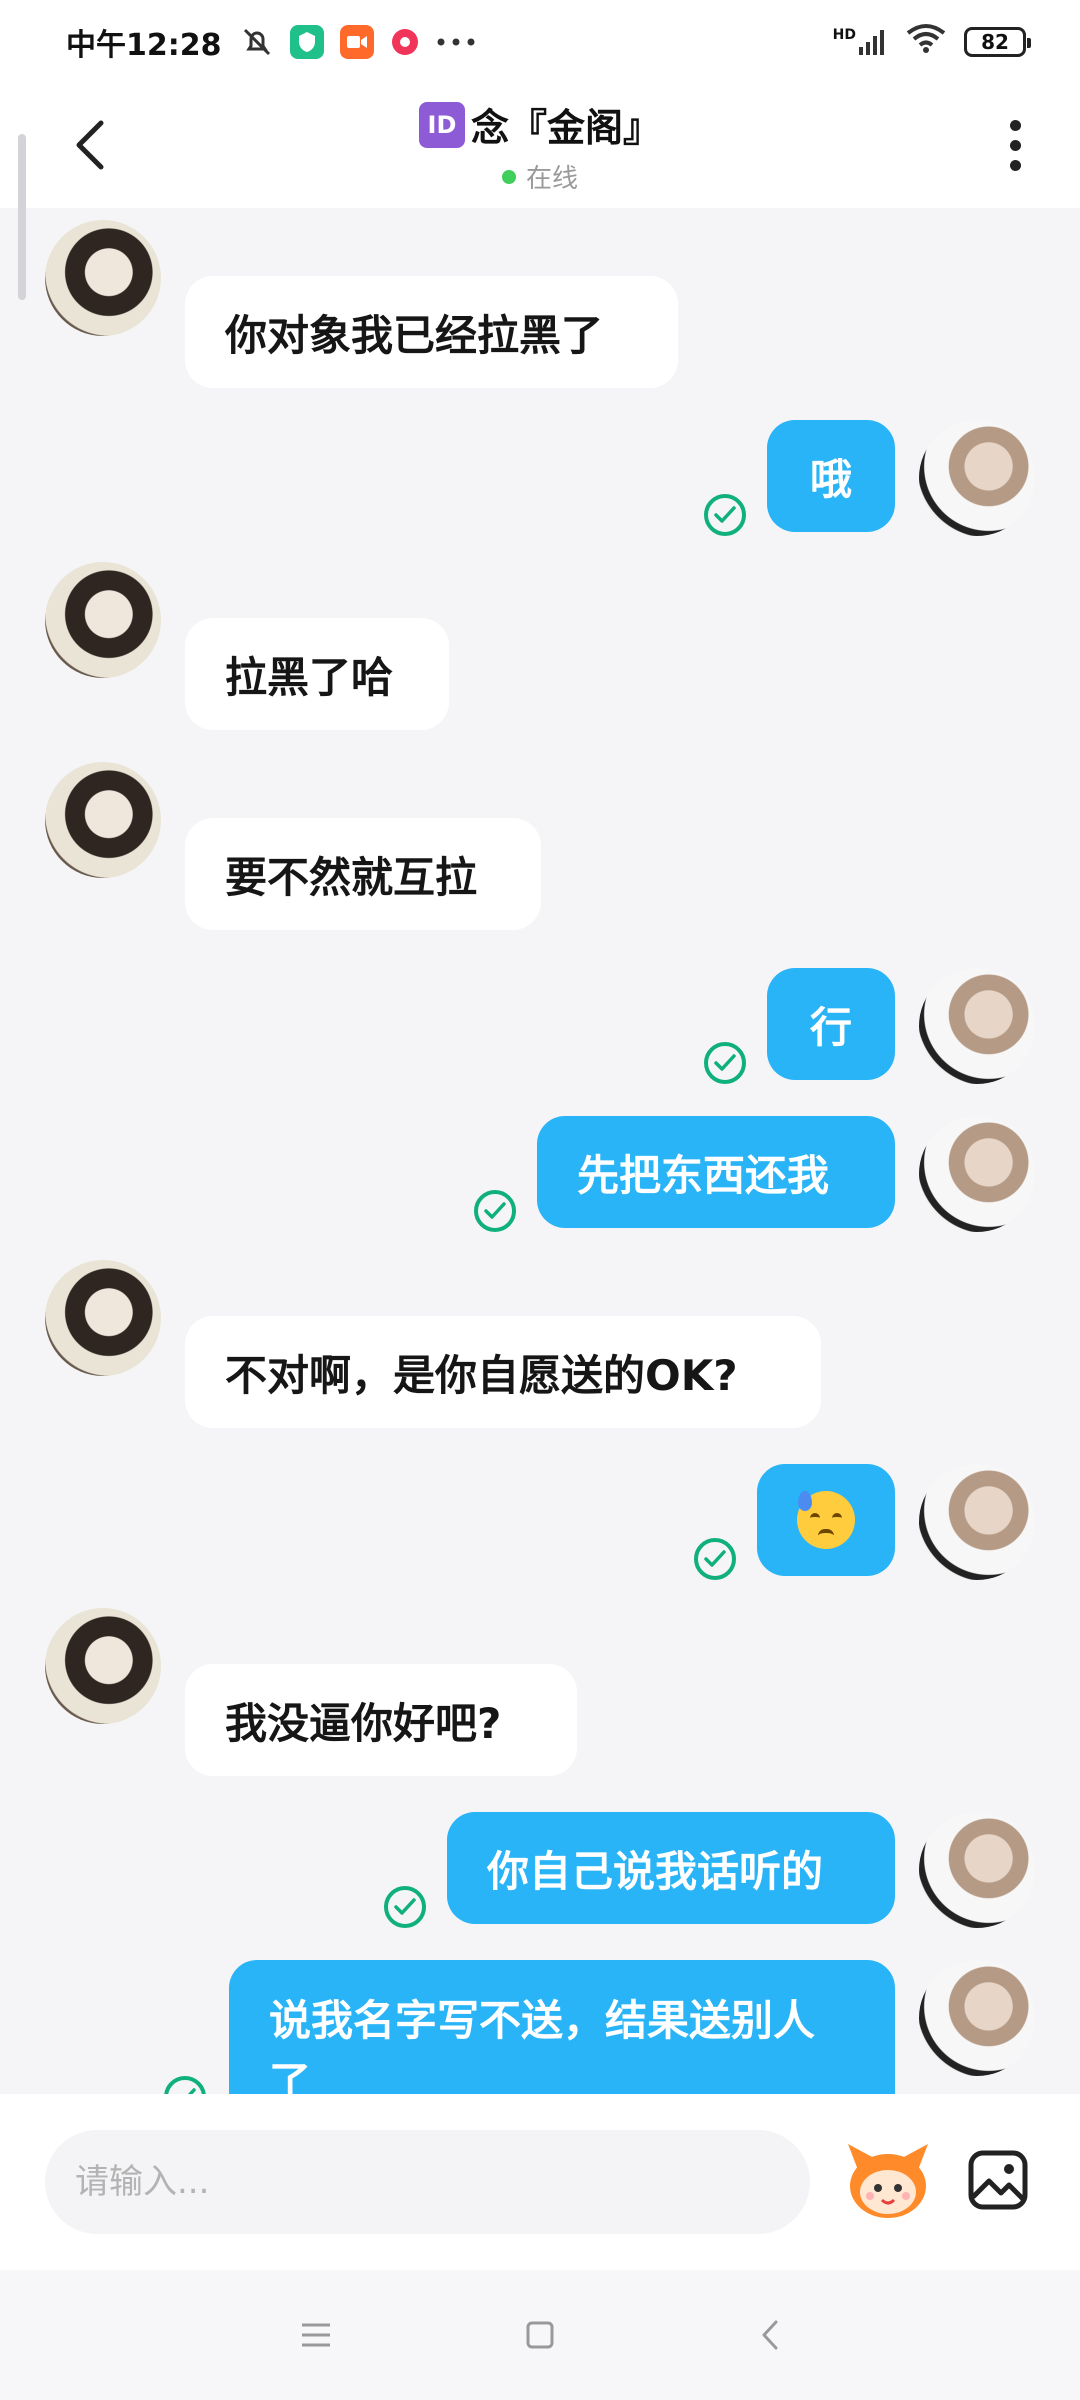 This screenshot has height=2400, width=1080. What do you see at coordinates (997, 42) in the screenshot?
I see `battery-indicator: 82` at bounding box center [997, 42].